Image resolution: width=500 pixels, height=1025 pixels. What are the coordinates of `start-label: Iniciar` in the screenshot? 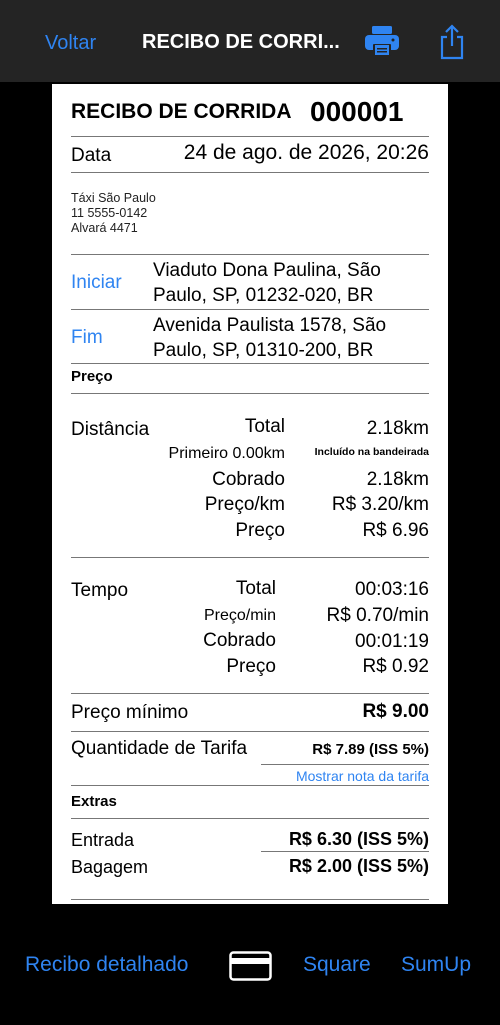 It's located at (96, 282).